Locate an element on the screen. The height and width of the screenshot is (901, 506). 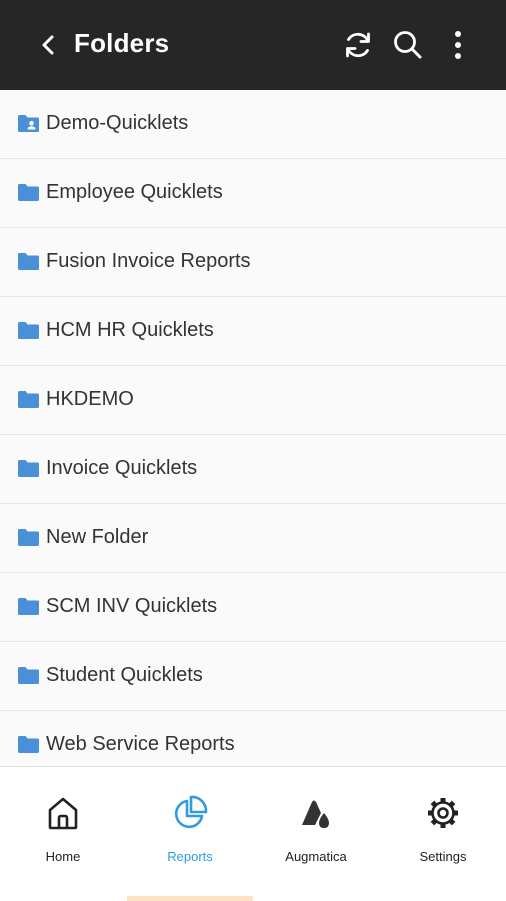
page-title: Folders is located at coordinates (122, 43).